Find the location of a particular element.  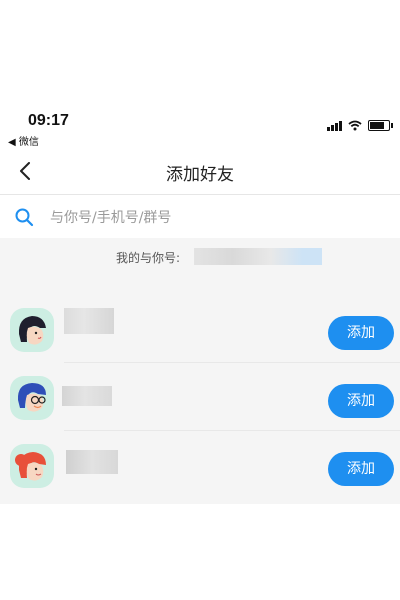

status-time: 09:17 is located at coordinates (48, 120).